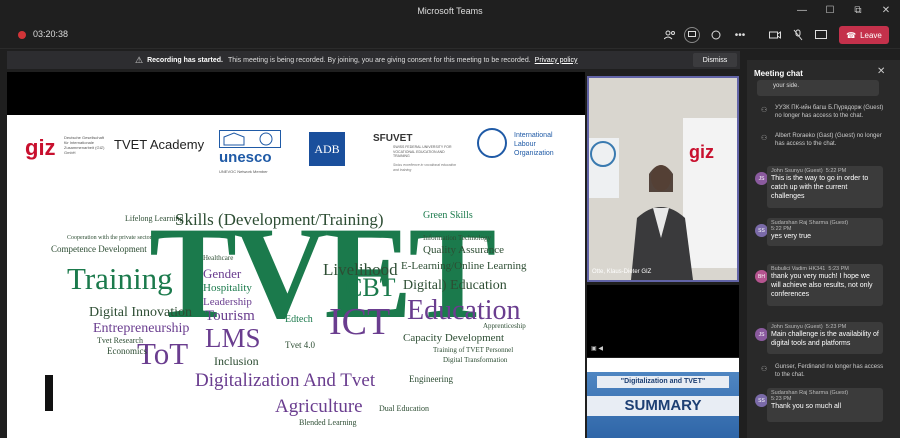  Describe the element at coordinates (227, 288) in the screenshot. I see `wordcloud-word: Hospitality` at that location.